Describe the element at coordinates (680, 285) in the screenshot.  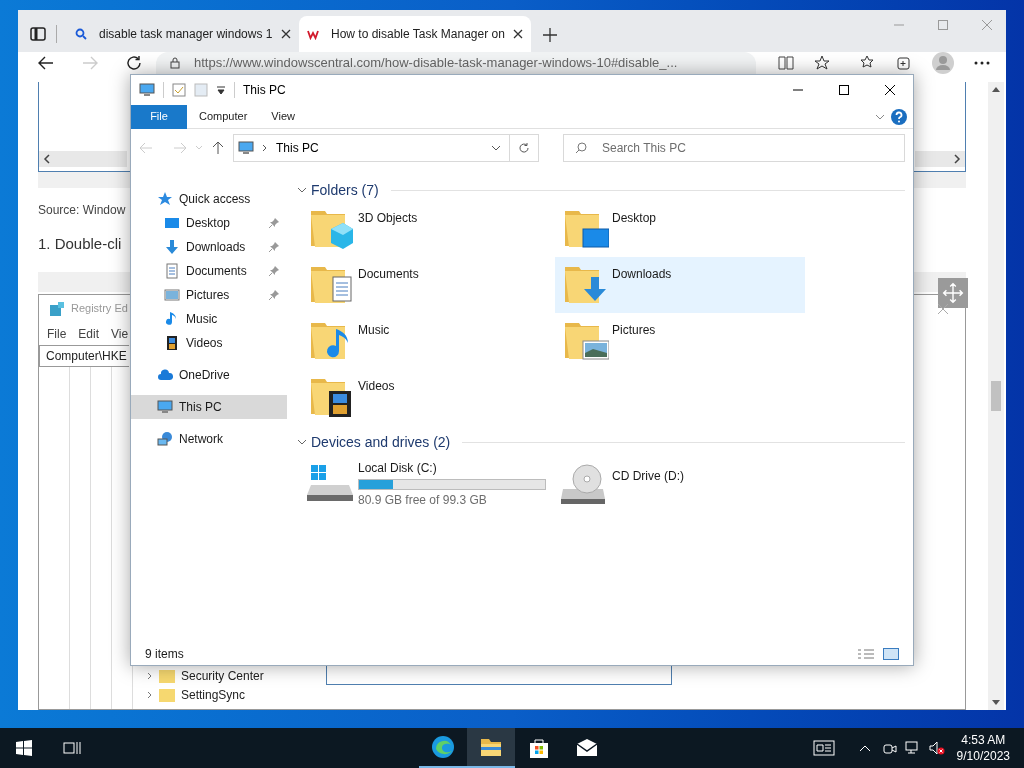
I see `folder-tile: Downloads` at that location.